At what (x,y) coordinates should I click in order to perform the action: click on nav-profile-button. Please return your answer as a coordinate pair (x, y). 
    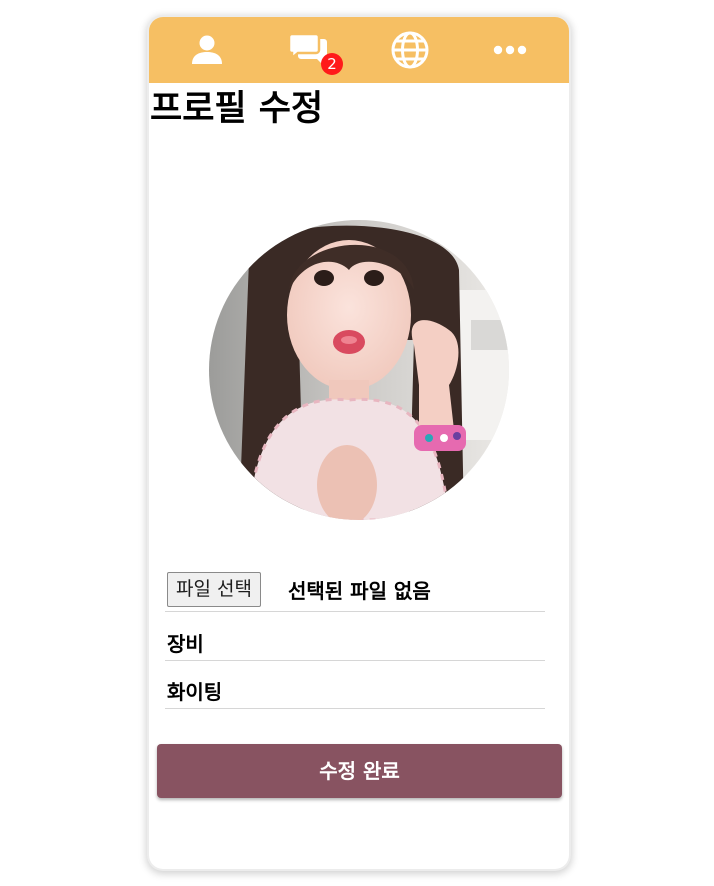
    Looking at the image, I should click on (207, 50).